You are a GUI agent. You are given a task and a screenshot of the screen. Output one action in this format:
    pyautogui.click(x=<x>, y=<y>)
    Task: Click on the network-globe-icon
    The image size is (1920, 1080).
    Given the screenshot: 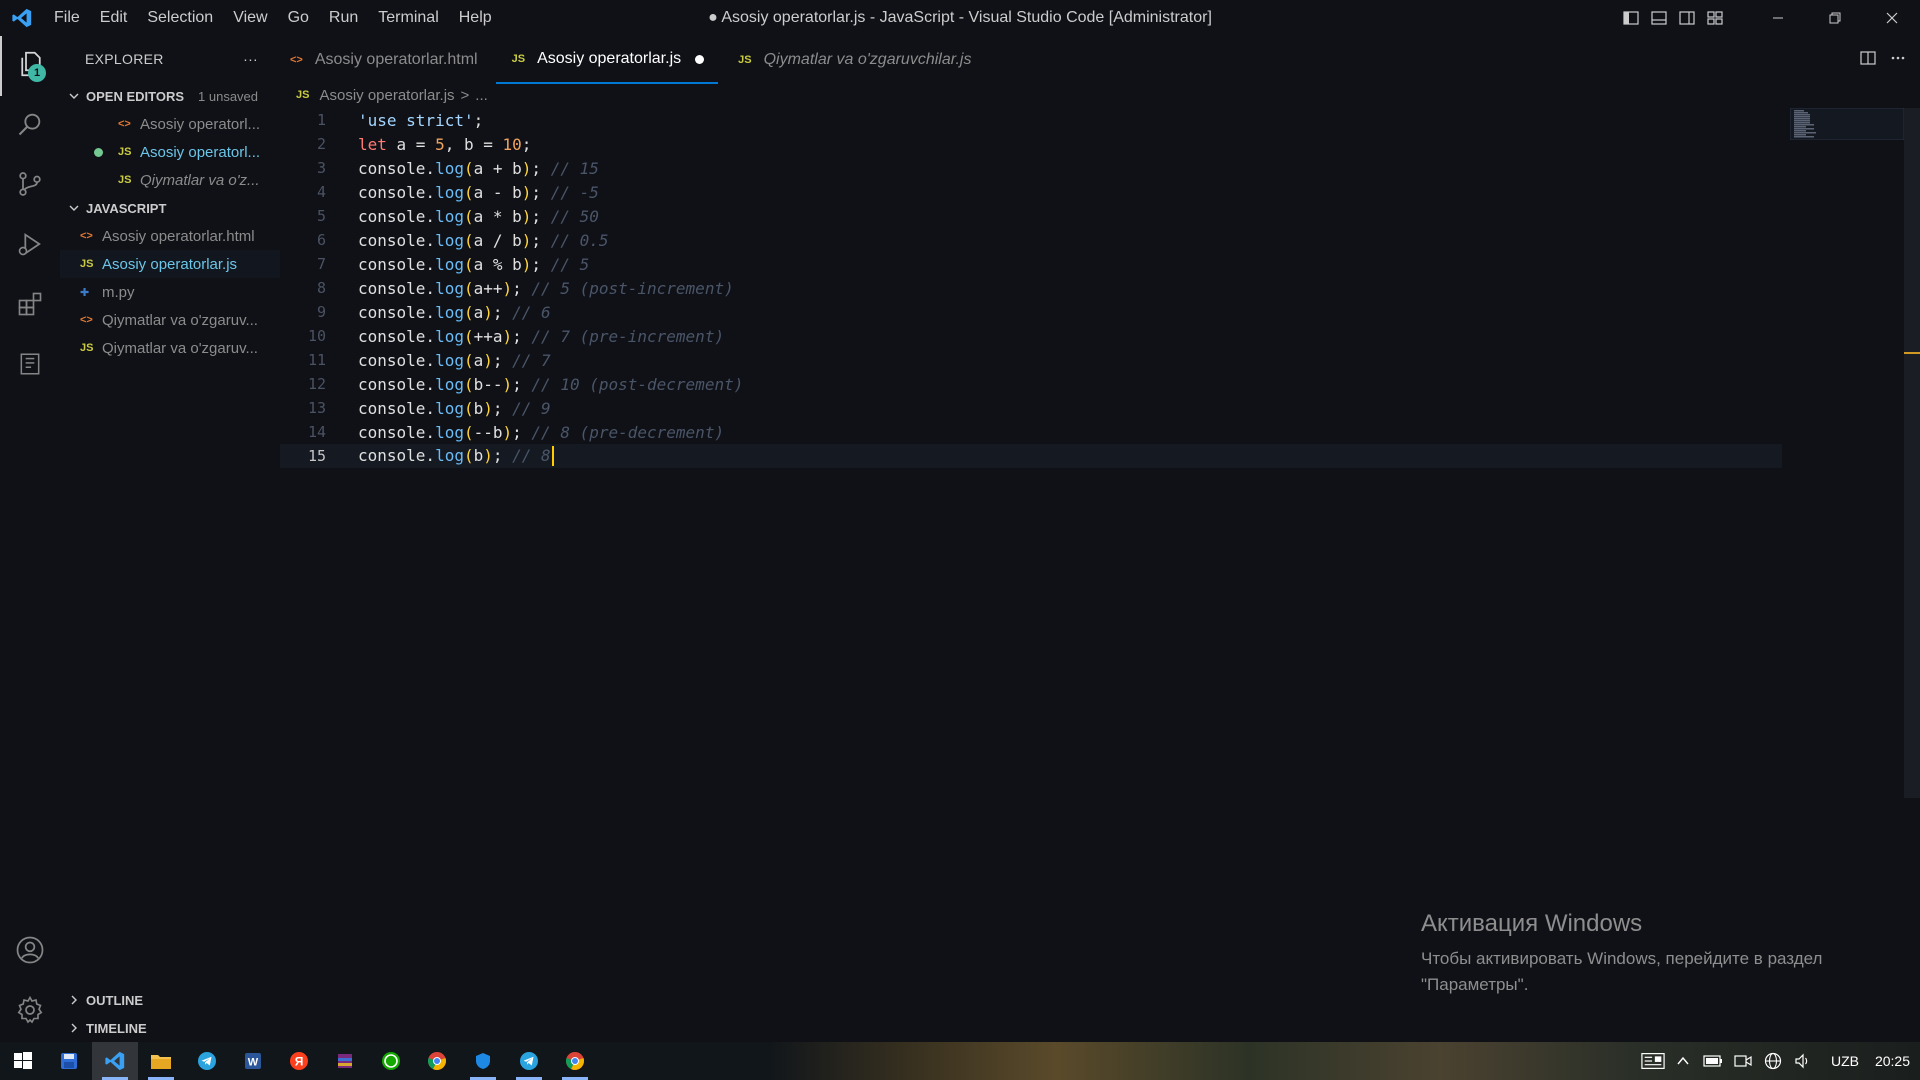 What is the action you would take?
    pyautogui.click(x=1773, y=1061)
    